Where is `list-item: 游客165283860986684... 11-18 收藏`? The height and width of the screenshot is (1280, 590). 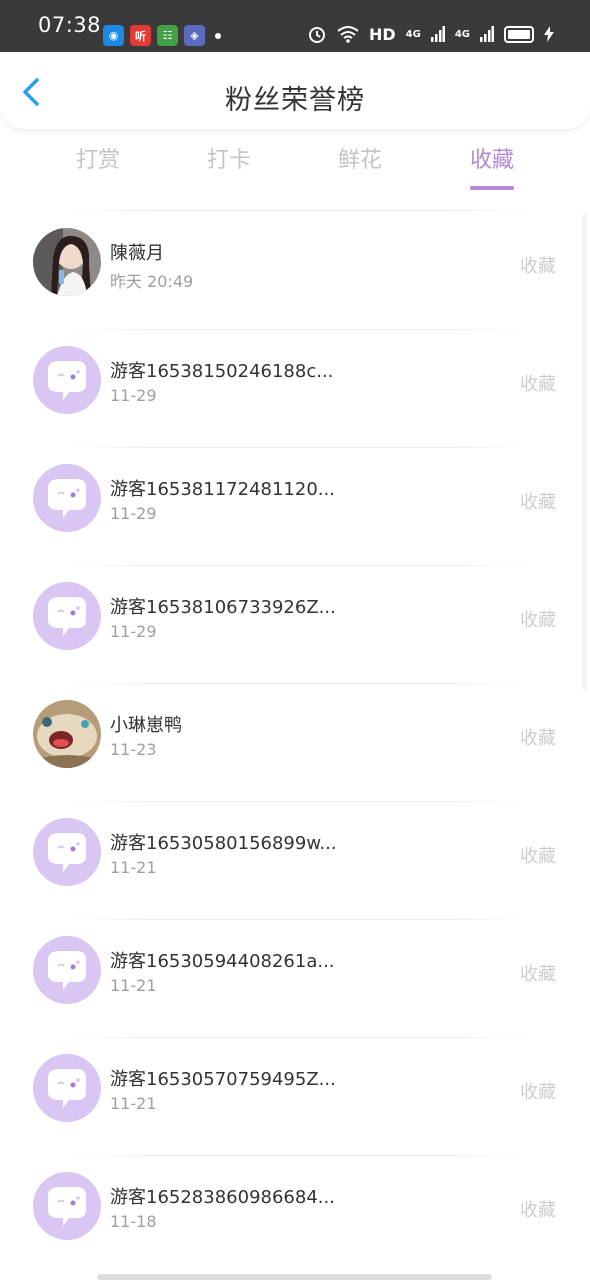
list-item: 游客165283860986684... 11-18 收藏 is located at coordinates (295, 1215).